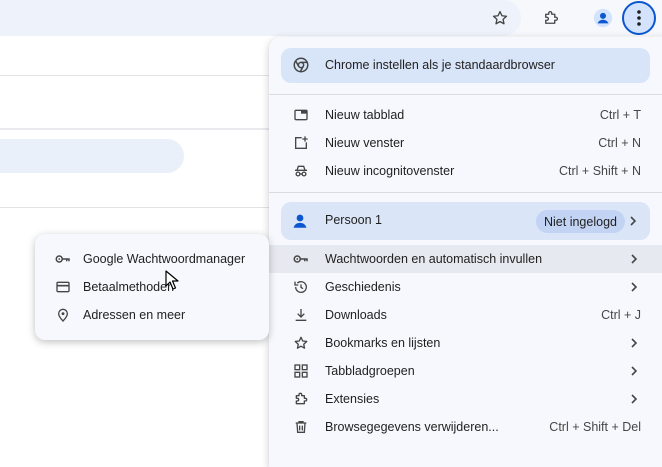 The image size is (662, 467). I want to click on incognito-icon, so click(301, 171).